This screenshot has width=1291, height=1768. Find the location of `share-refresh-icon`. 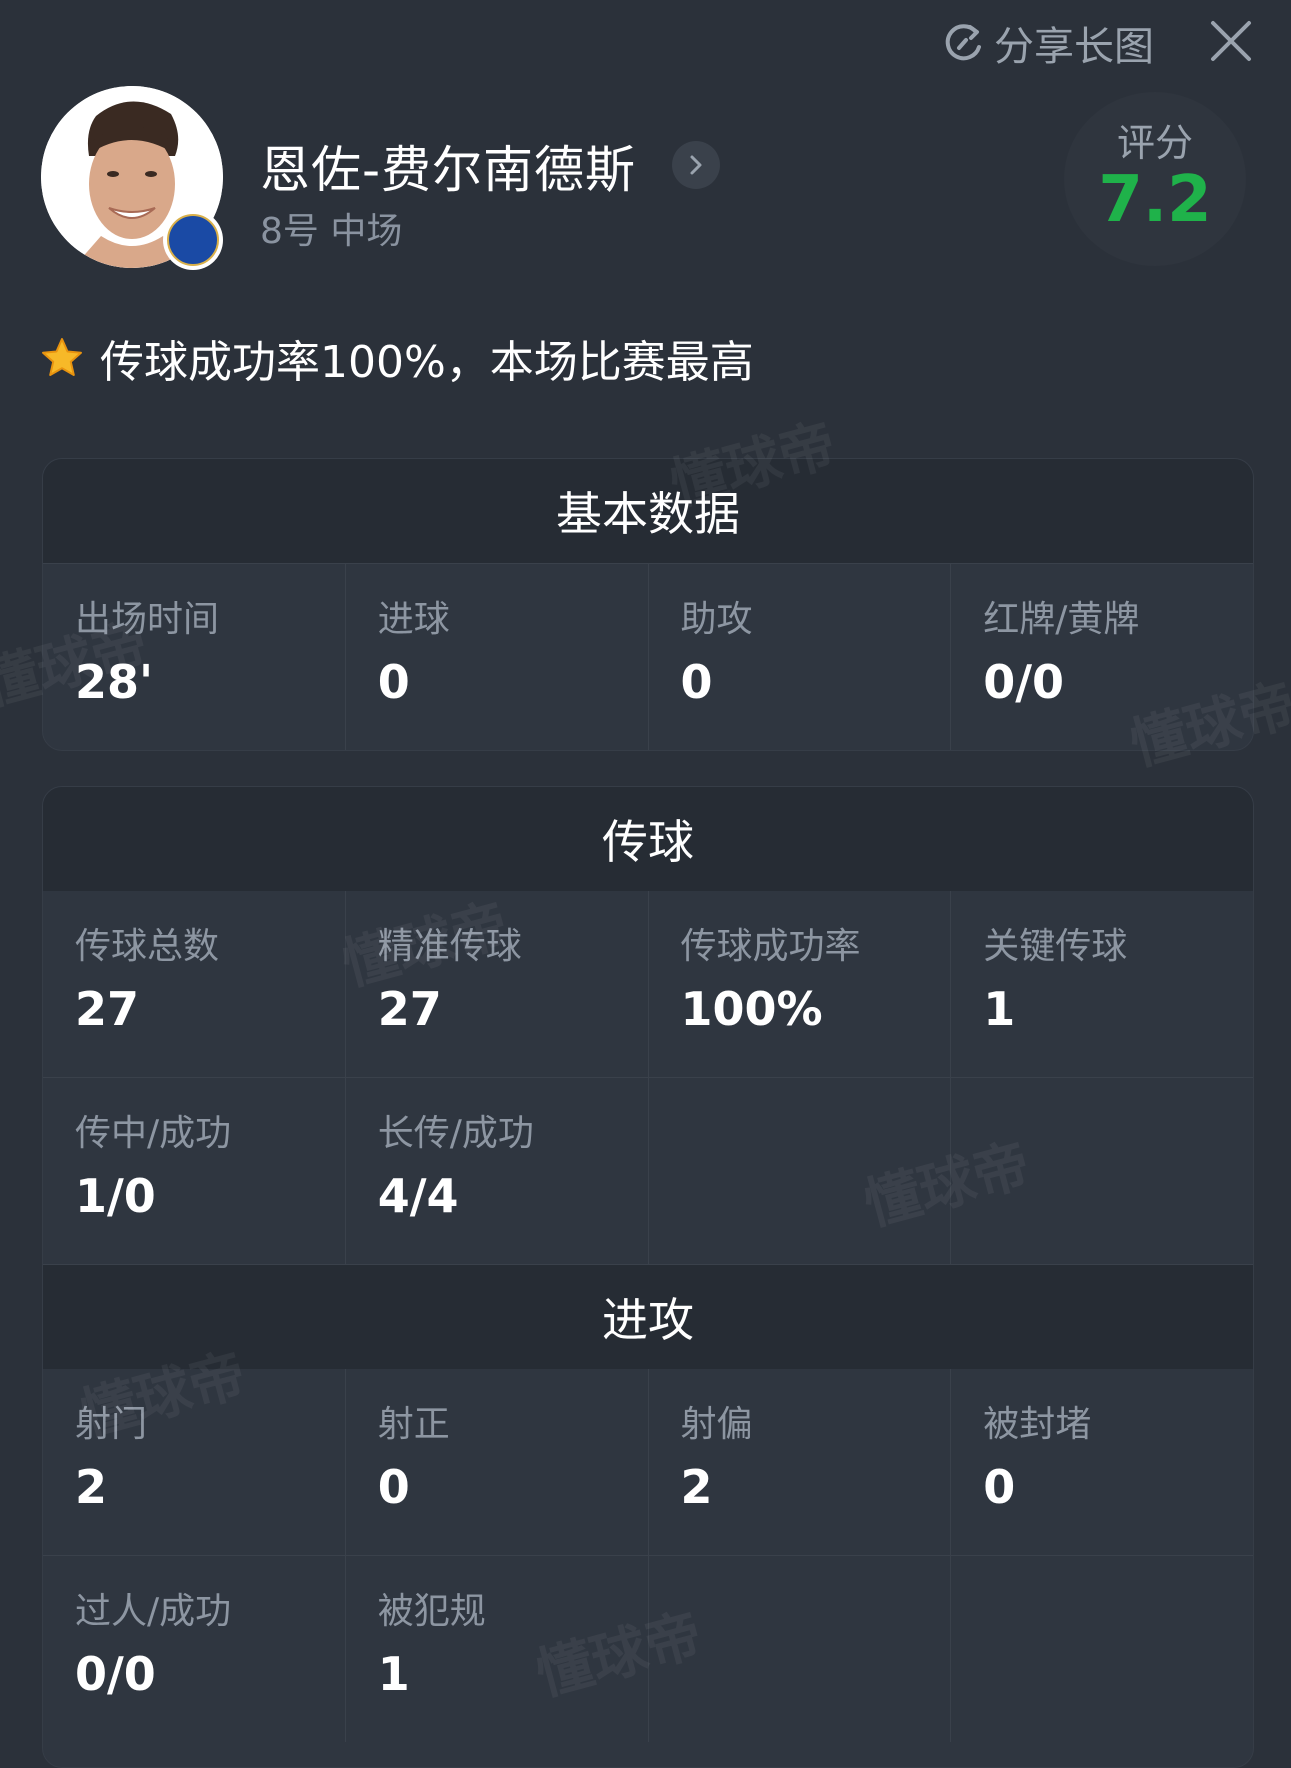

share-refresh-icon is located at coordinates (963, 42).